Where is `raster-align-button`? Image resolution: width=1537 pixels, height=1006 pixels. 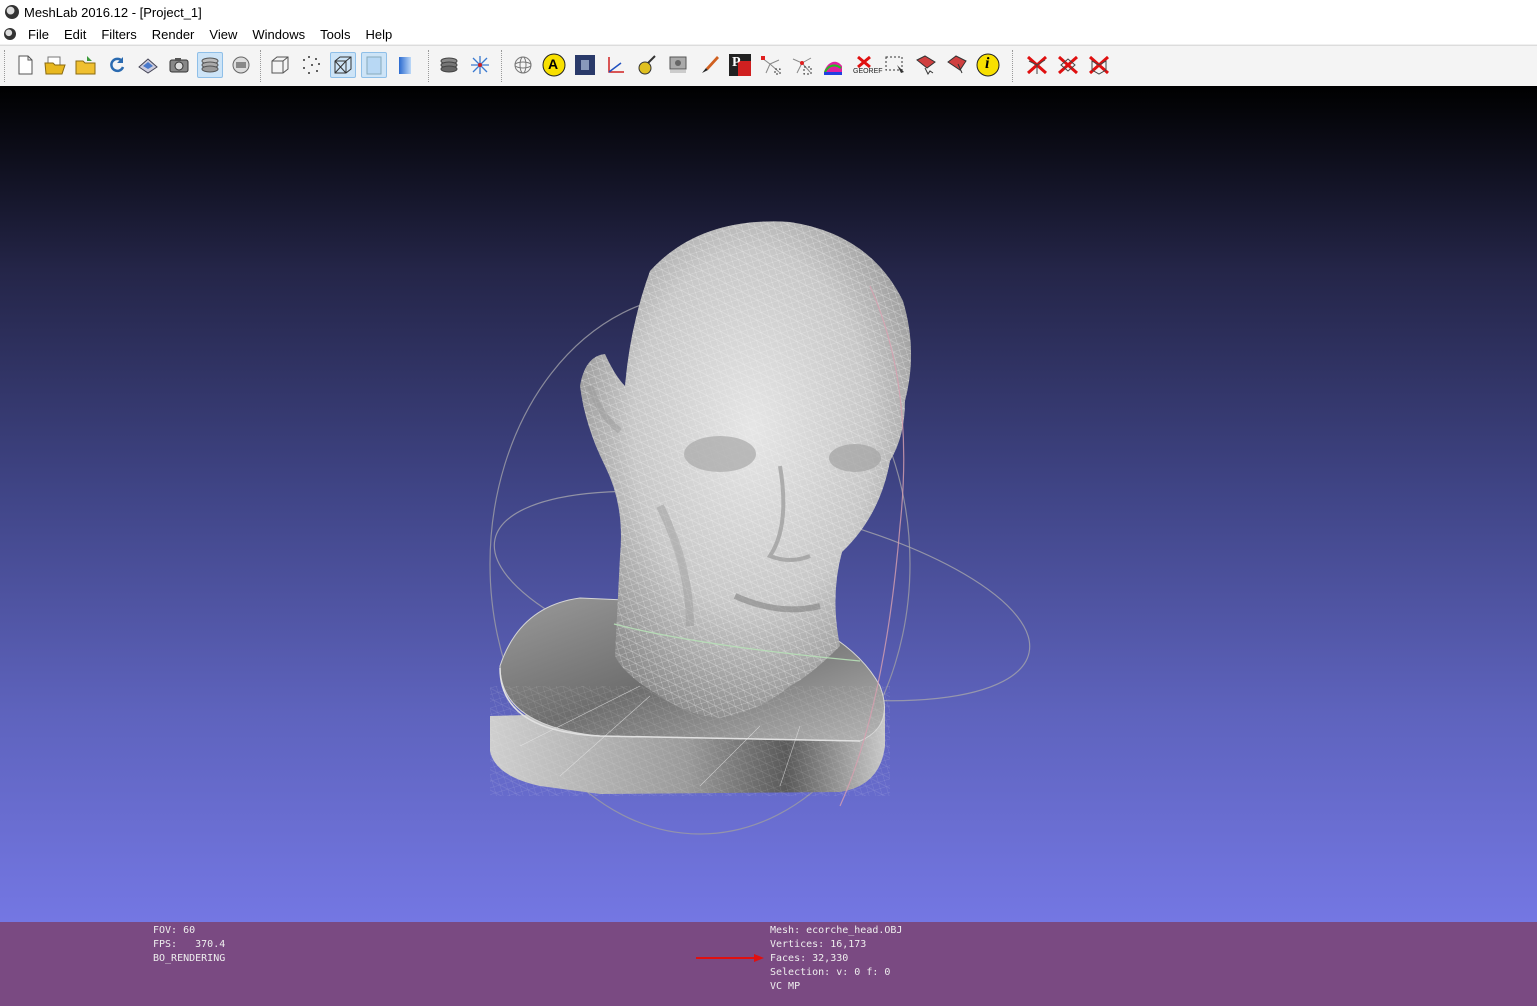
raster-align-button is located at coordinates (678, 65).